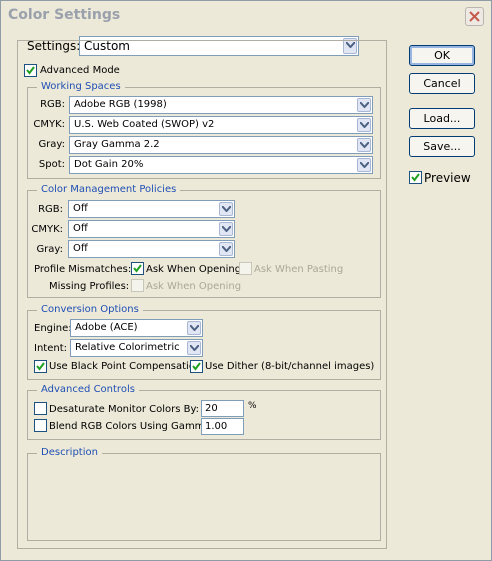  Describe the element at coordinates (40, 425) in the screenshot. I see `blend-gamma-checkbox` at that location.